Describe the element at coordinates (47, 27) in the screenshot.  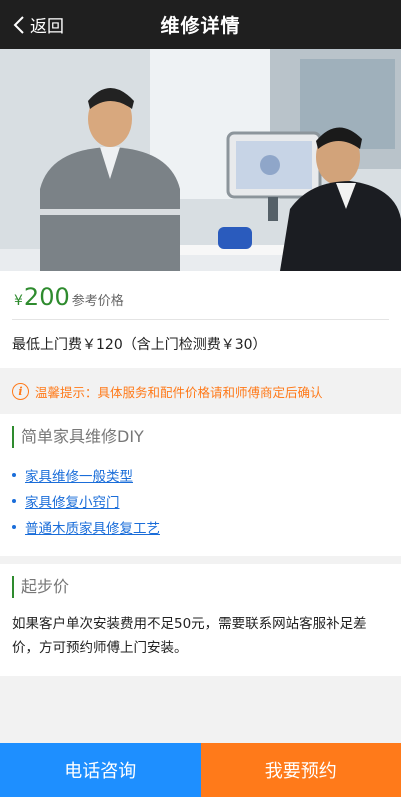
I see `back-label: 返回` at that location.